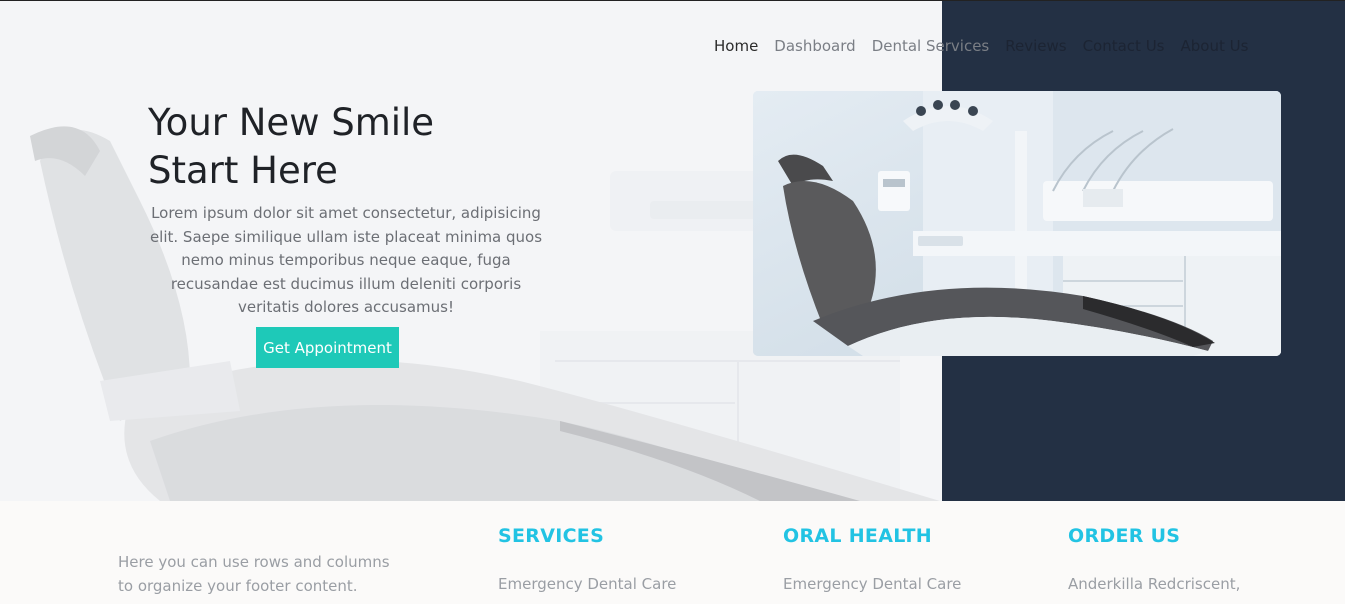 This screenshot has height=604, width=1345. What do you see at coordinates (1215, 46) in the screenshot?
I see `nav-about-us: About Us` at bounding box center [1215, 46].